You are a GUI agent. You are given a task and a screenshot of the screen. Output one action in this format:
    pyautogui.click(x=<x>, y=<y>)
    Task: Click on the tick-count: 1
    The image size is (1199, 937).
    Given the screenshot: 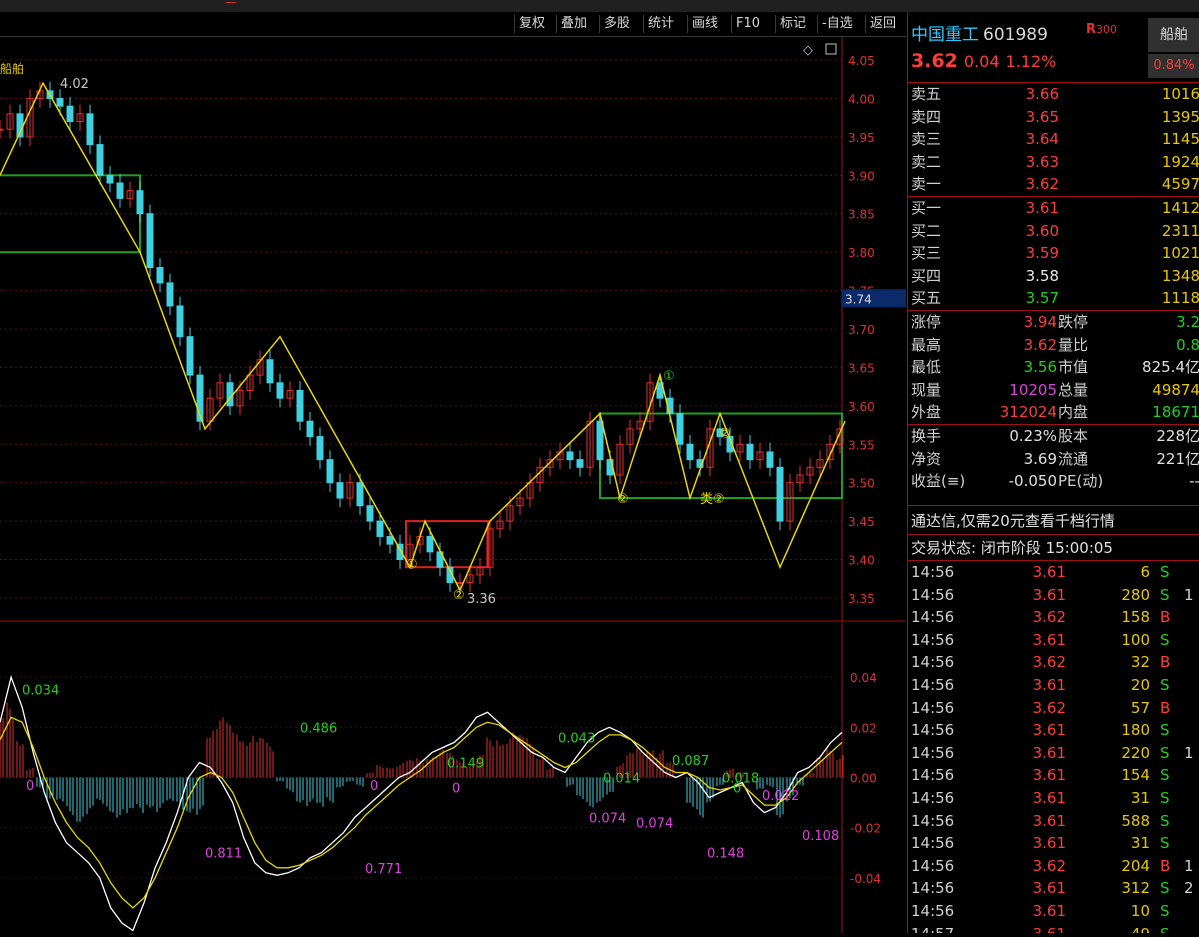 What is the action you would take?
    pyautogui.click(x=1189, y=594)
    